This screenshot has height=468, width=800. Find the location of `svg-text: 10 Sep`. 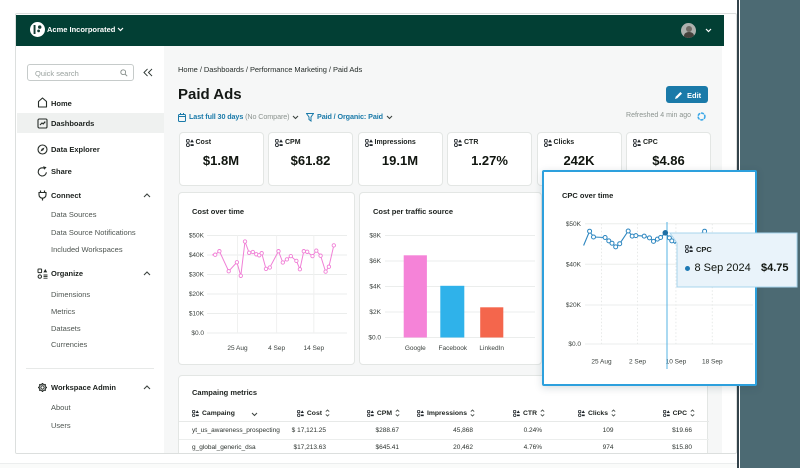

svg-text: 10 Sep is located at coordinates (676, 362).